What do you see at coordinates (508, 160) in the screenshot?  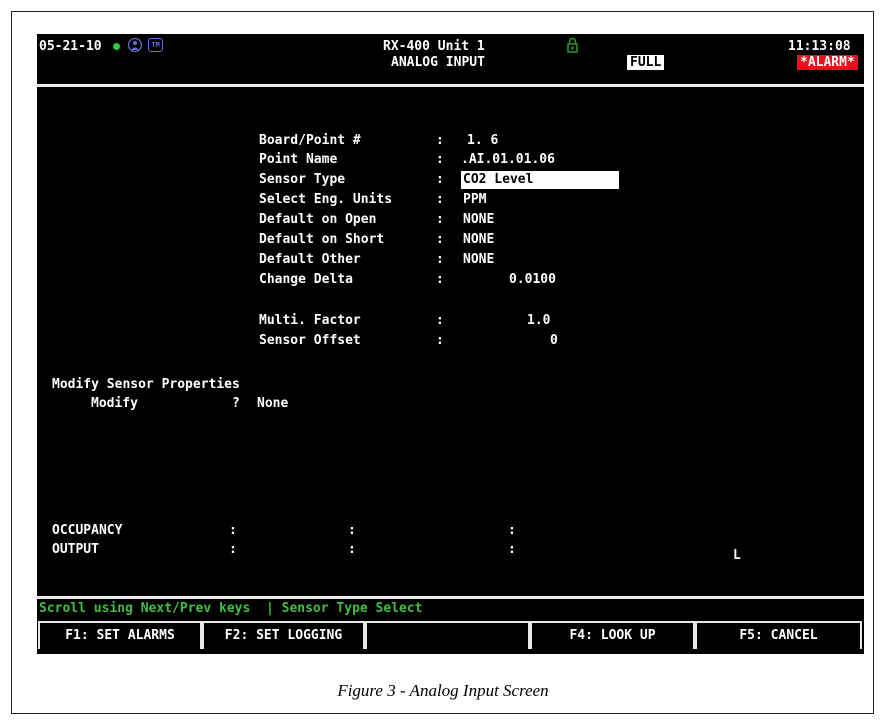 I see `field-value-point-name: .AI.01.01.06` at bounding box center [508, 160].